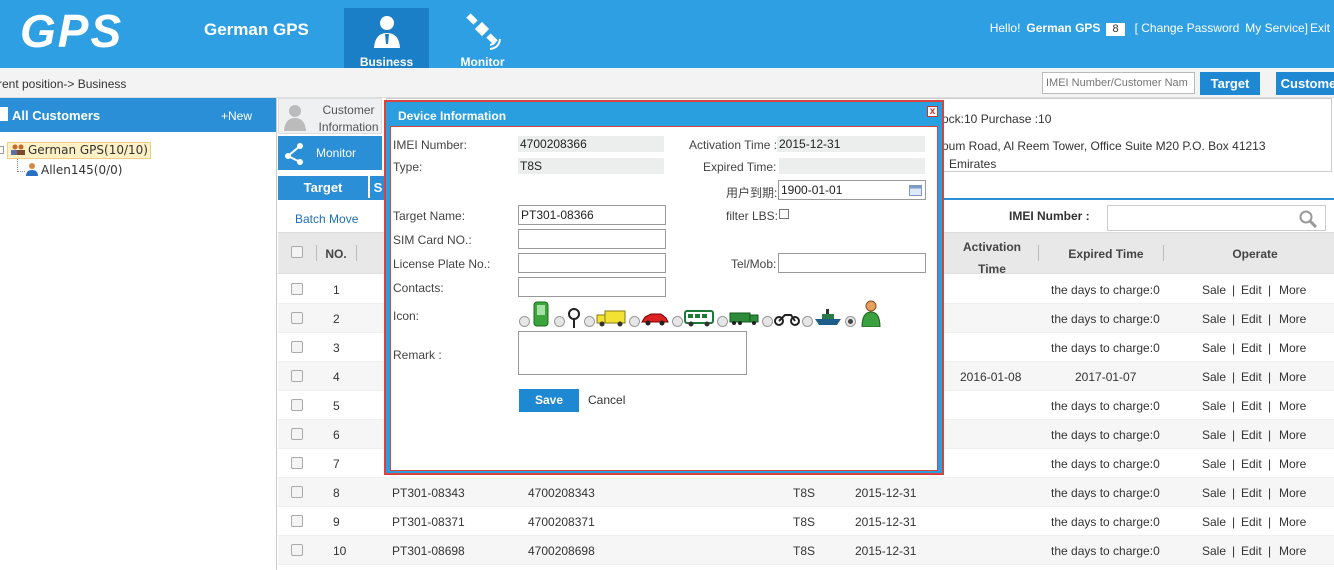 The image size is (1334, 570). Describe the element at coordinates (429, 216) in the screenshot. I see `target-name-label: Target Name:` at that location.